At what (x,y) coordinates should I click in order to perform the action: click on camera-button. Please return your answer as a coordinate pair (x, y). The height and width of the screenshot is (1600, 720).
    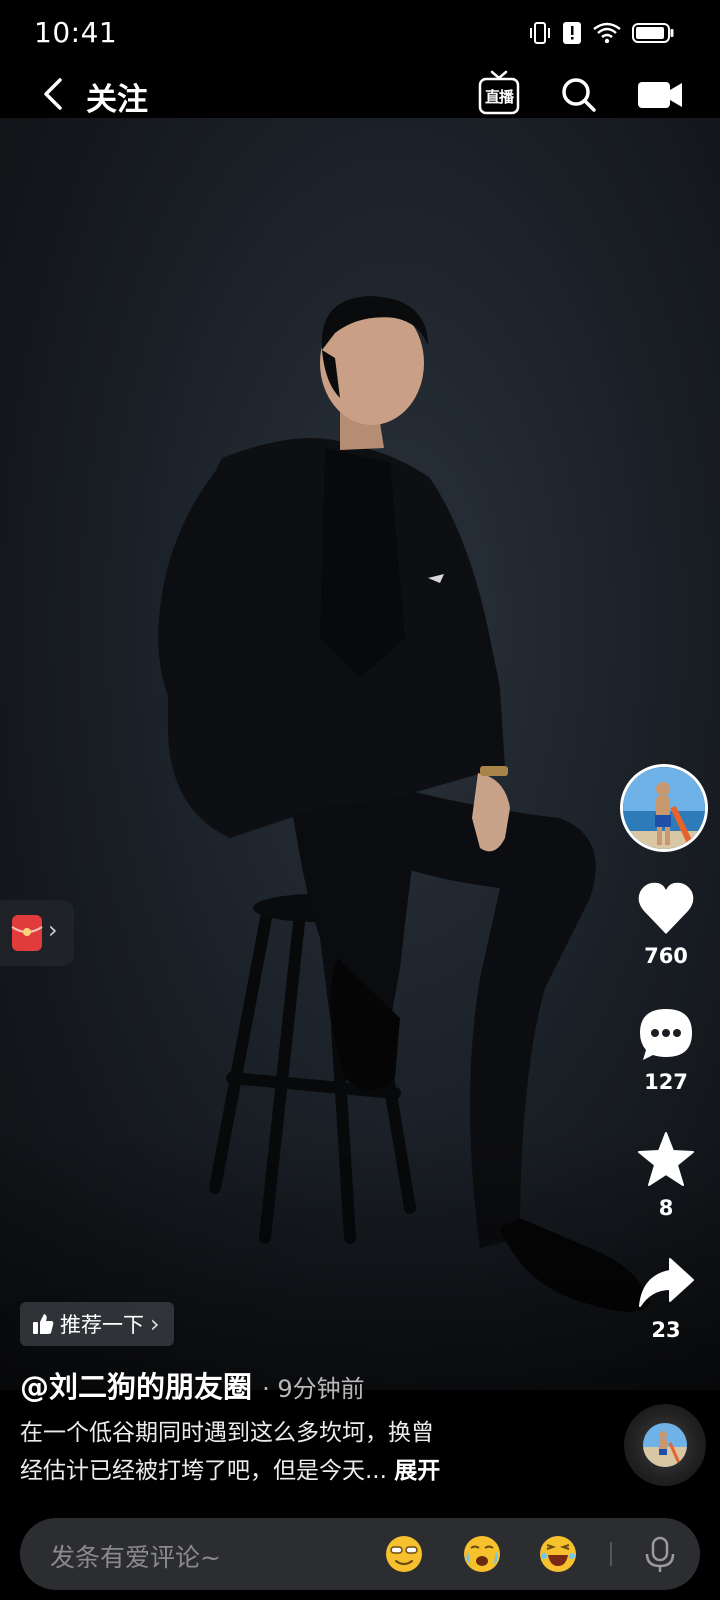
    Looking at the image, I should click on (661, 95).